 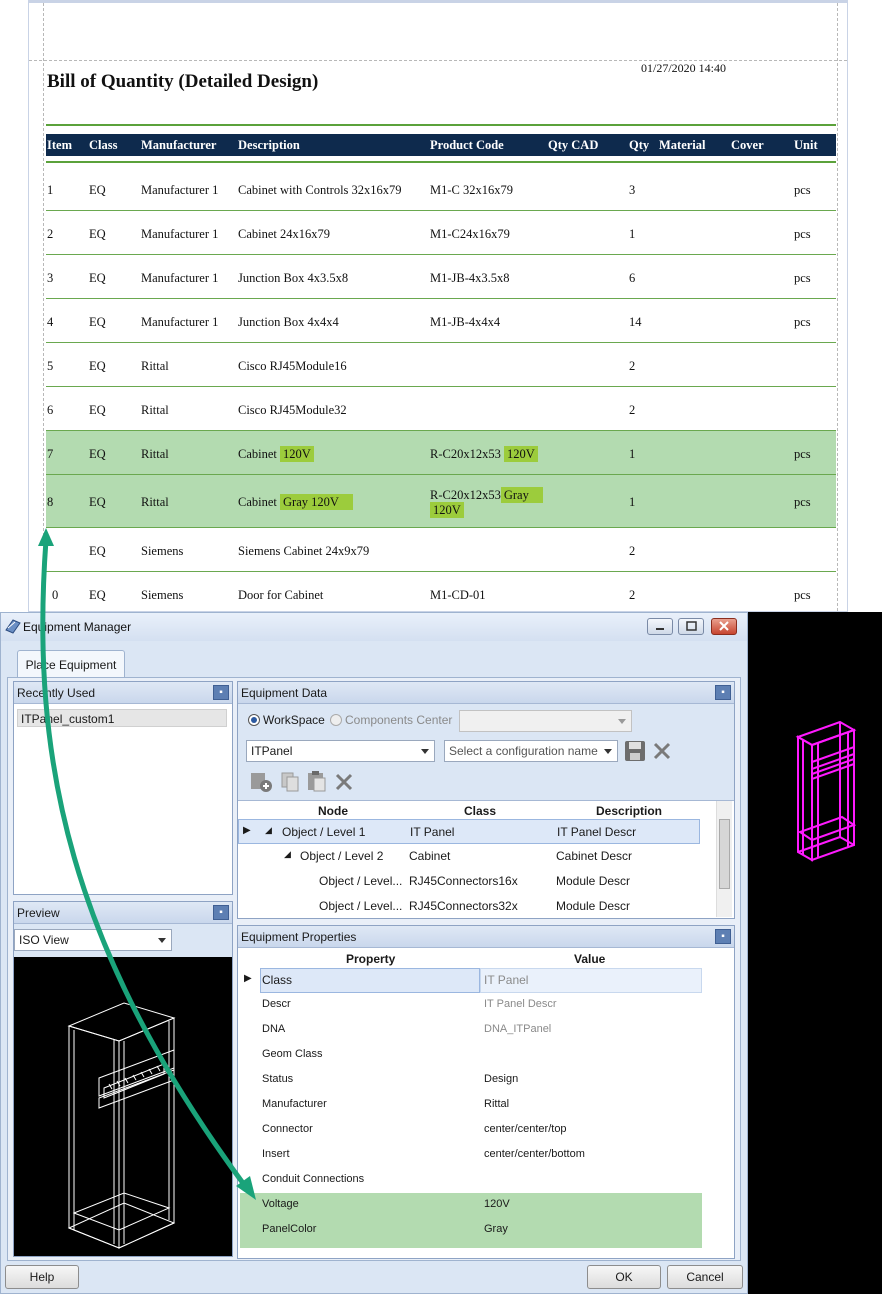 I want to click on configuration-select: Select a configuration name, so click(x=531, y=751).